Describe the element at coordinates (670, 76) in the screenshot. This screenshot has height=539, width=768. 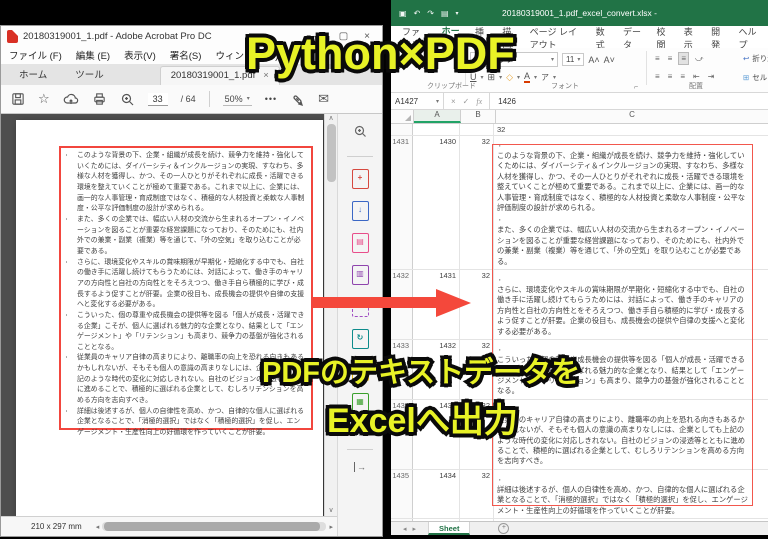
I see `align-center-icon: ≡` at that location.